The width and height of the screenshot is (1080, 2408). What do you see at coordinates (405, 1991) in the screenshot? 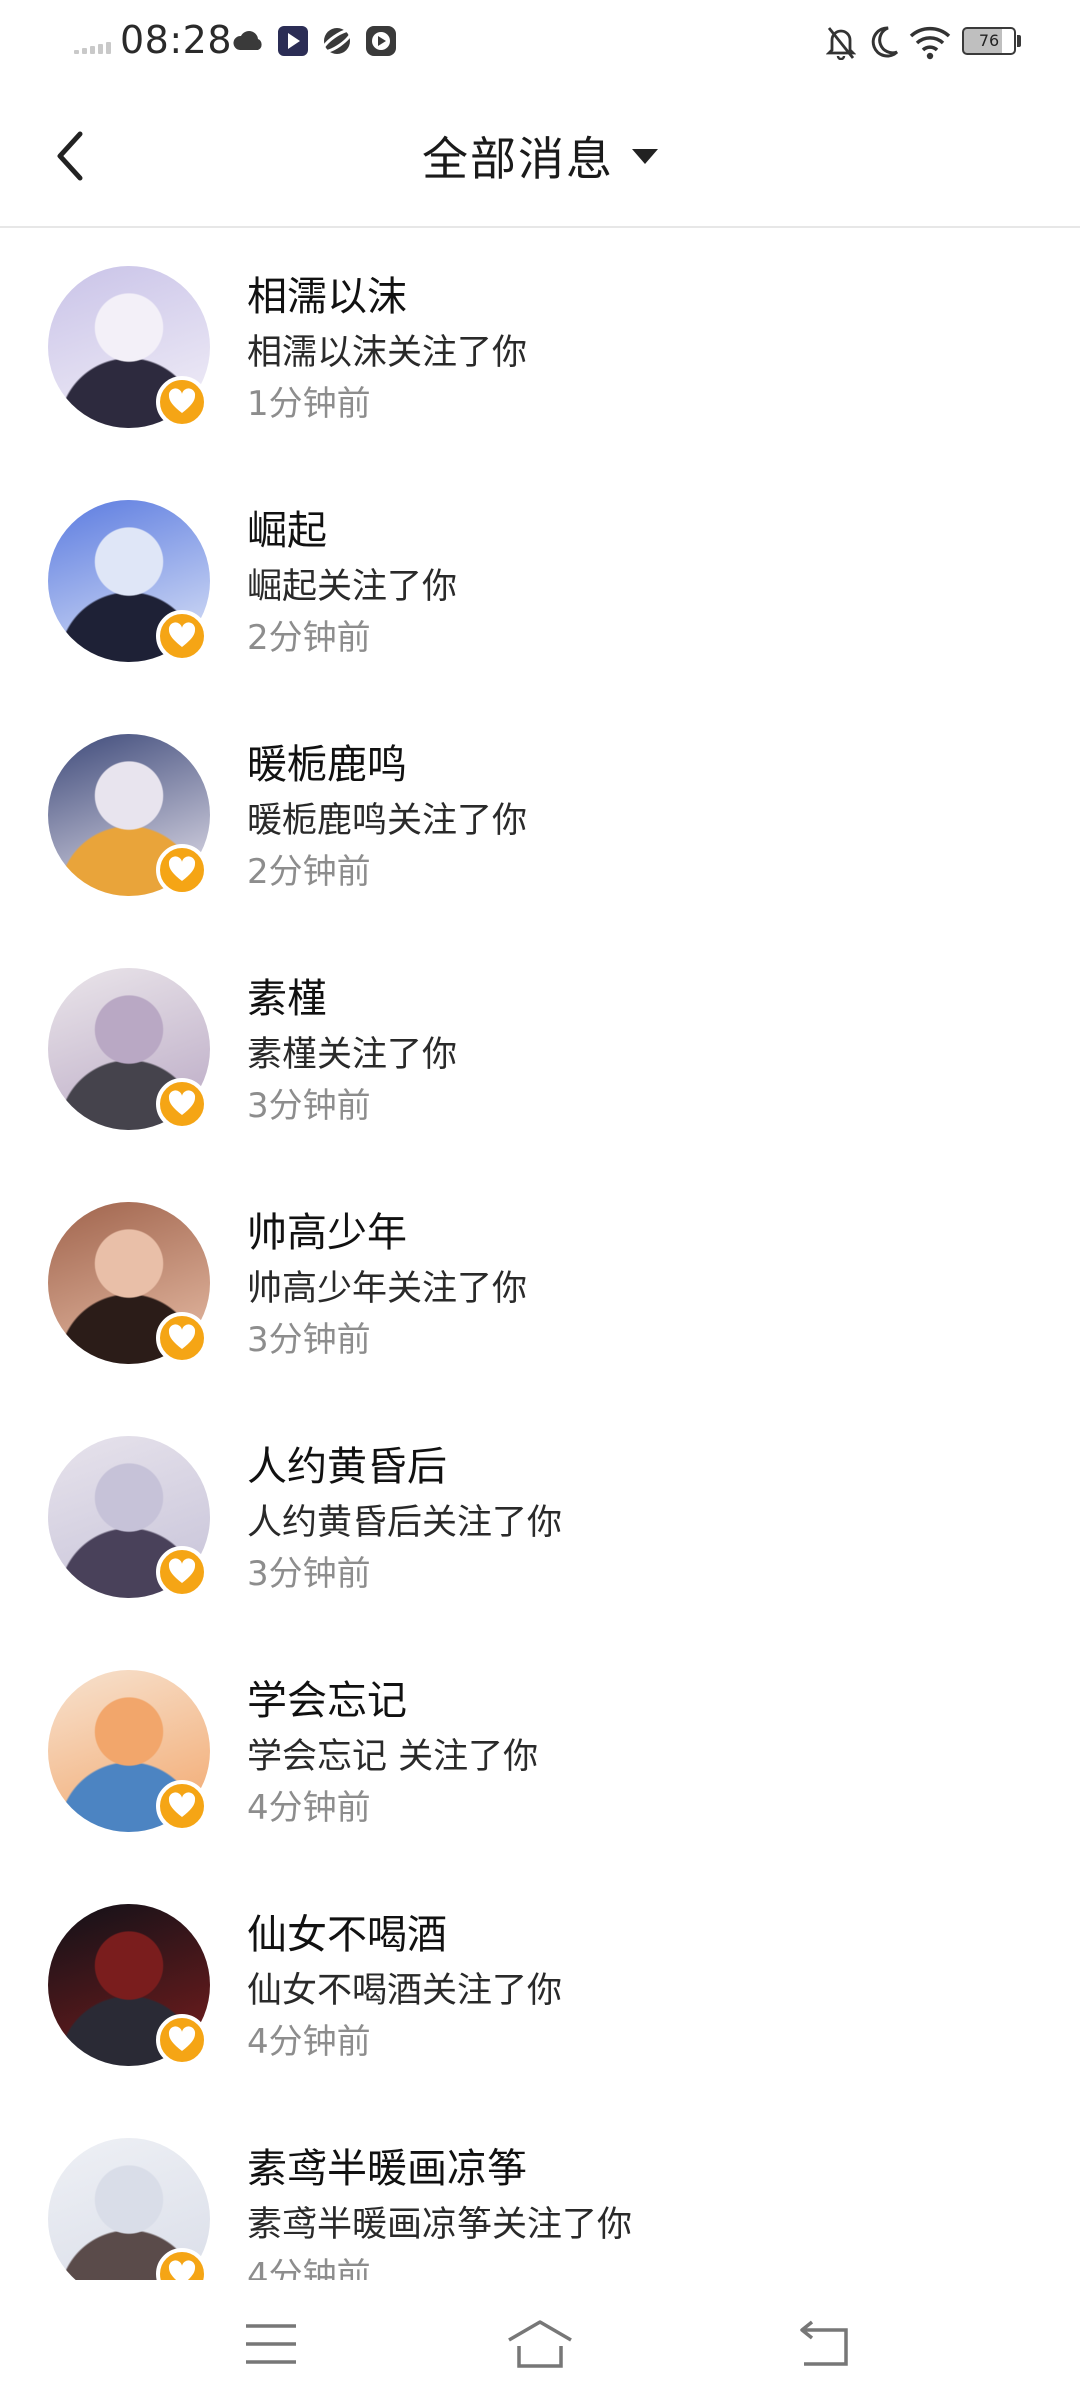
I see `message-text: 仙女不喝酒关注了你` at bounding box center [405, 1991].